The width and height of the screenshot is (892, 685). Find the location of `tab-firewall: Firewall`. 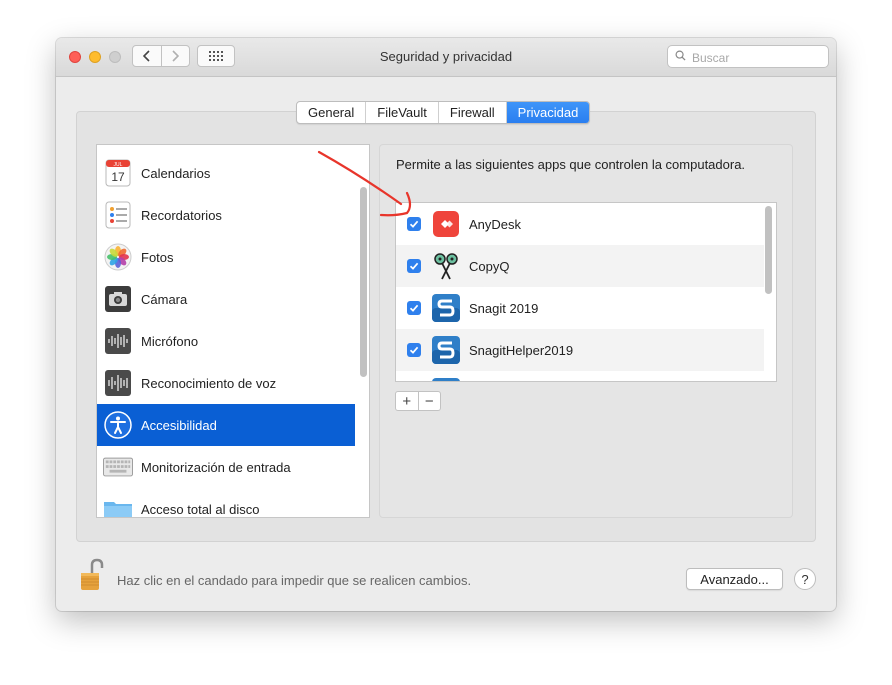

tab-firewall: Firewall is located at coordinates (471, 112).